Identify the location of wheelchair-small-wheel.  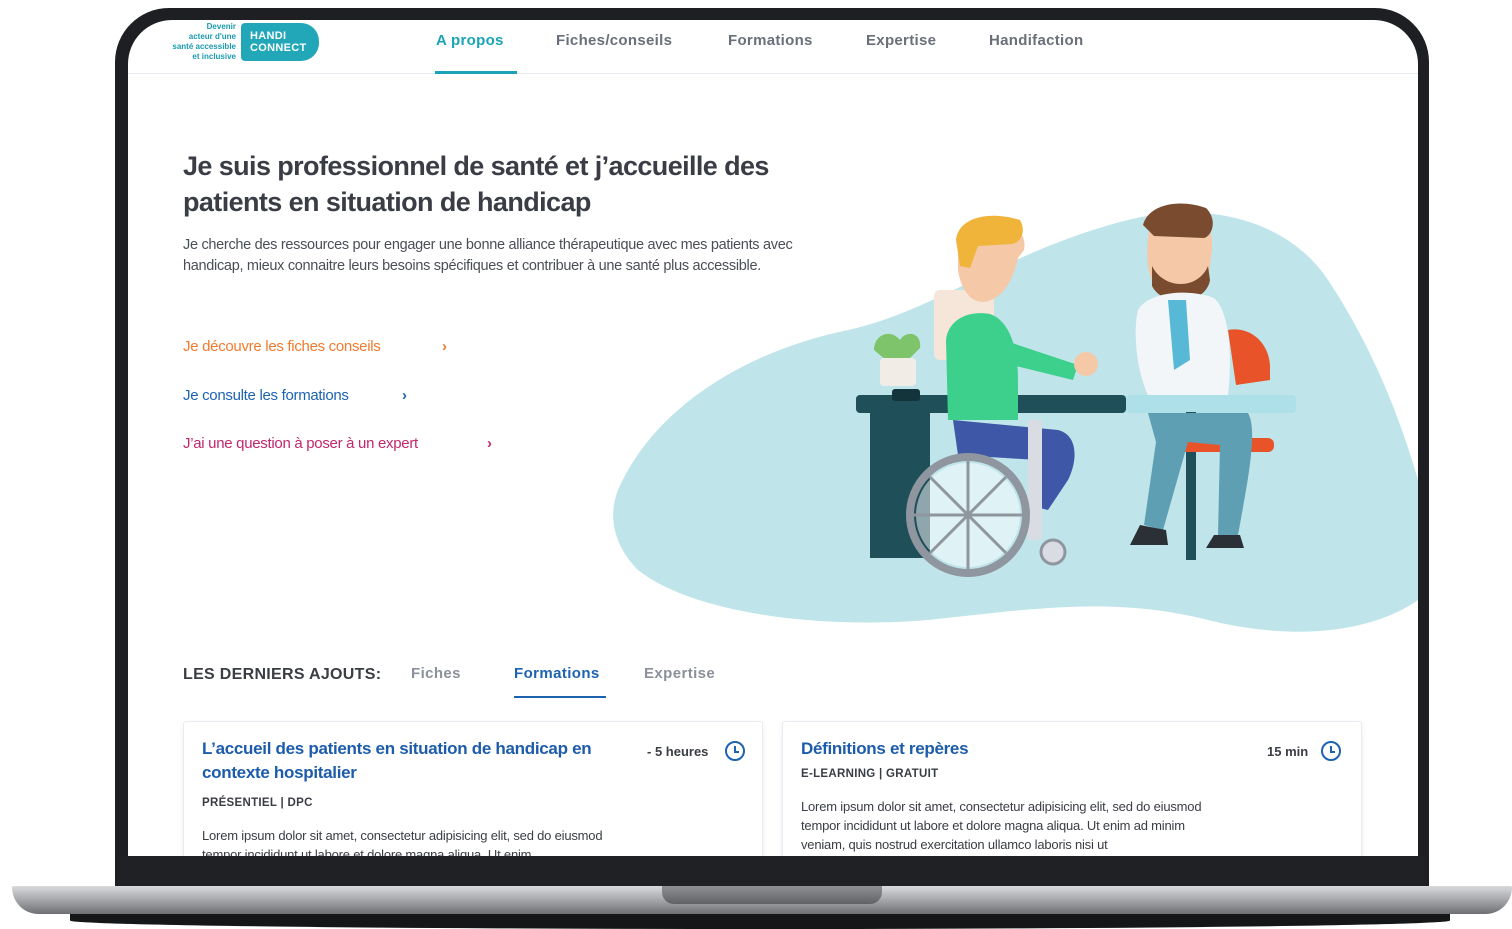
(1053, 552).